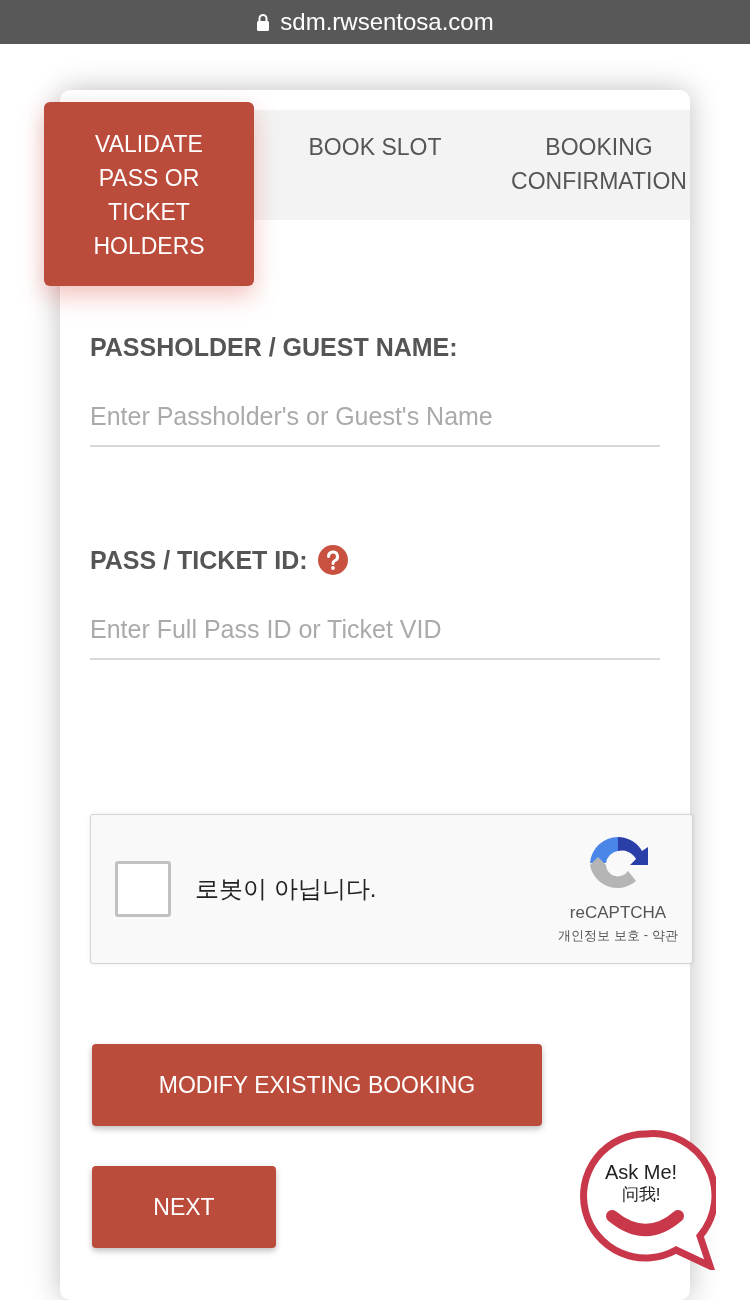 The image size is (750, 1300). What do you see at coordinates (375, 419) in the screenshot?
I see `text-field: Enter Passholder's or Guest's Name` at bounding box center [375, 419].